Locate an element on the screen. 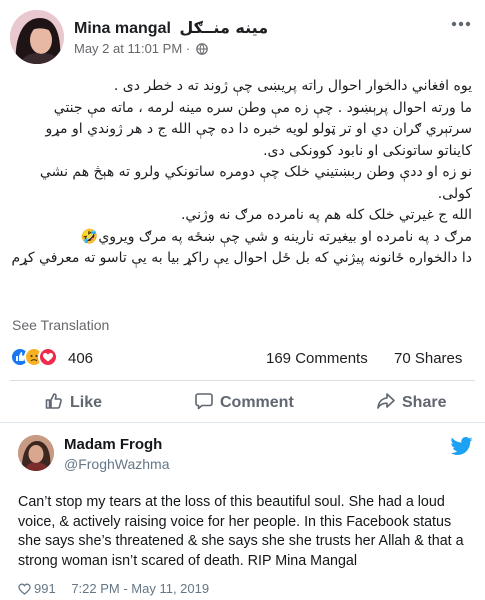 The width and height of the screenshot is (485, 600). tweet-author-avatar is located at coordinates (36, 453).